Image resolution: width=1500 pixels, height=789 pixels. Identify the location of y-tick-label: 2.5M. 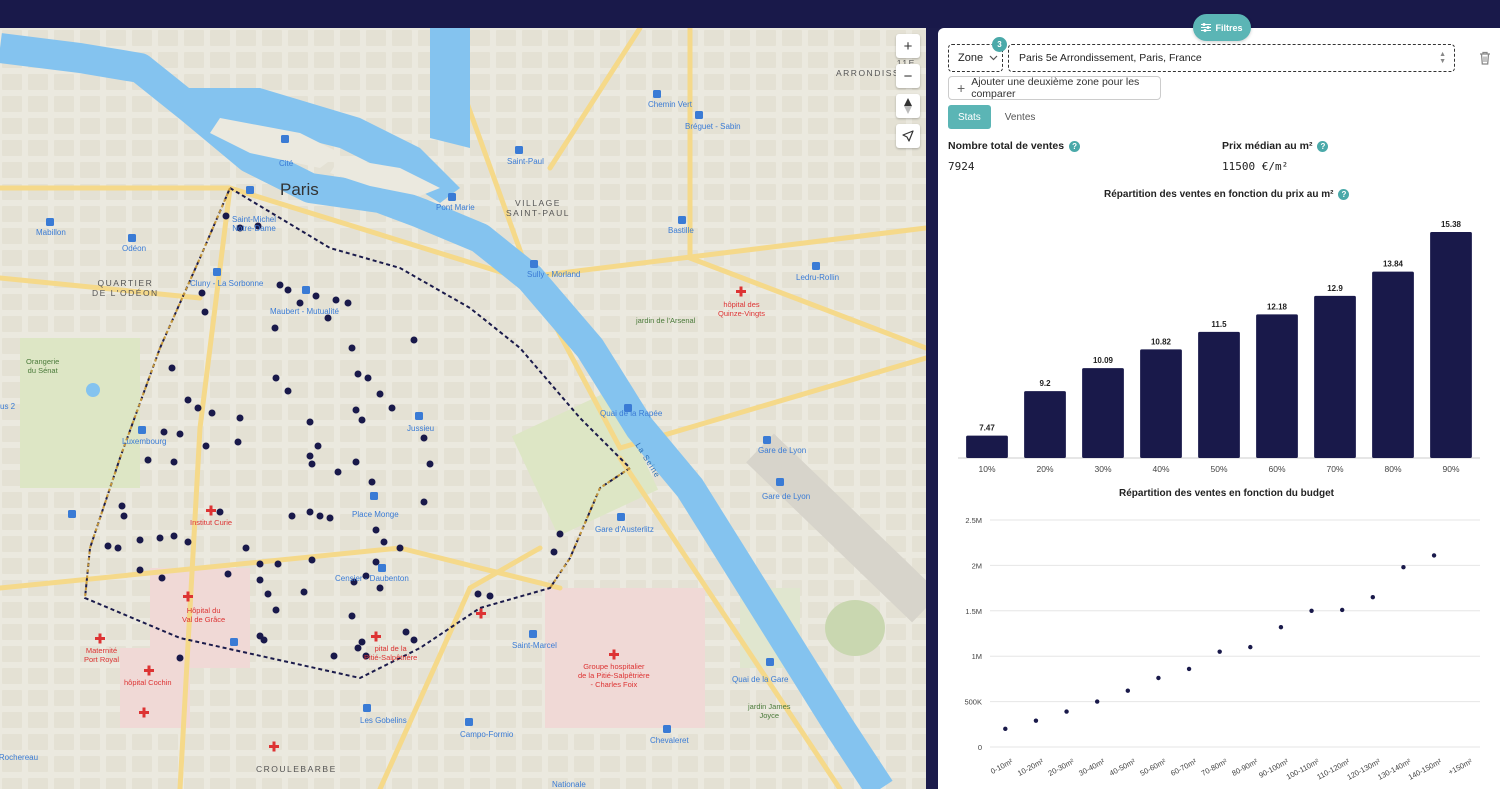
(973, 520).